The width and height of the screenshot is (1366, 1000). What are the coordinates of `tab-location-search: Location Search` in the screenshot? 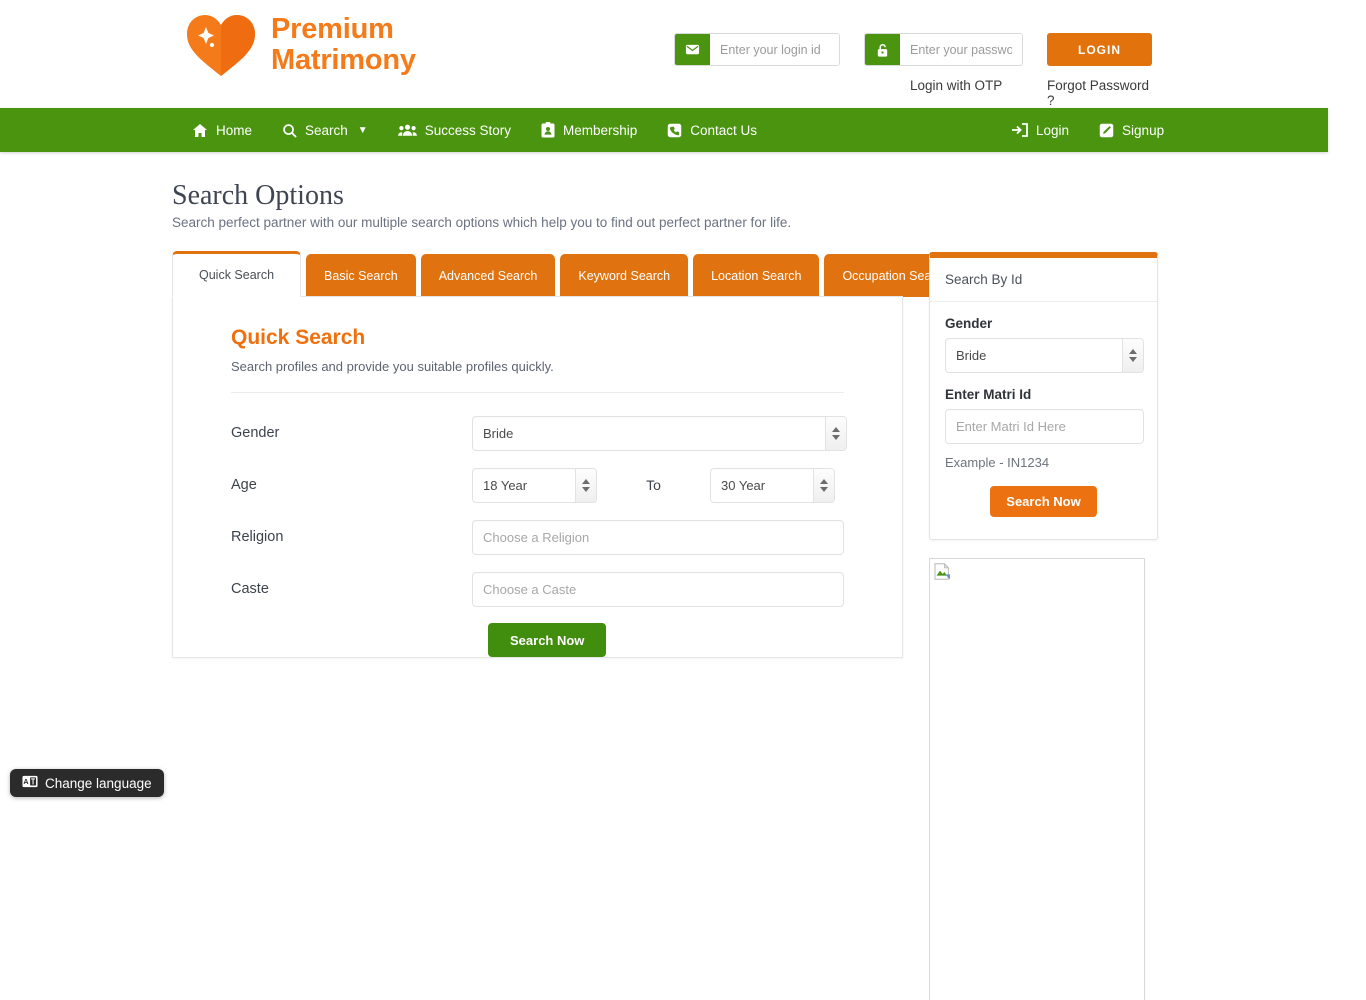 It's located at (756, 275).